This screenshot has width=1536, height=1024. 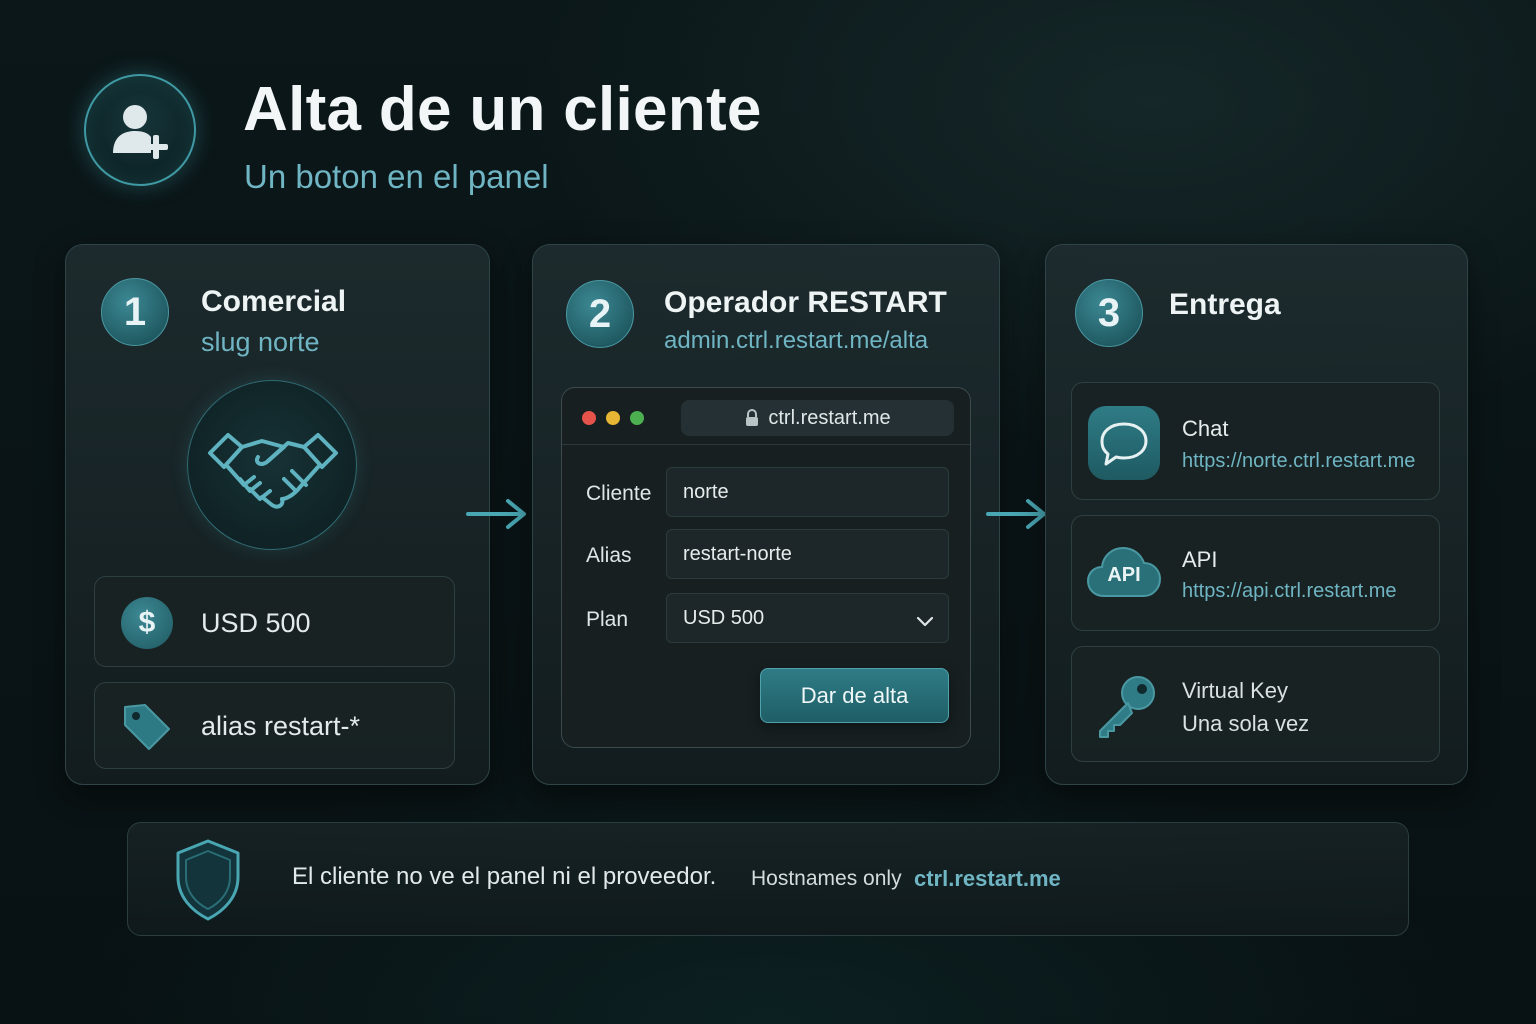 What do you see at coordinates (1246, 723) in the screenshot?
I see `virtual-key-detail: Una sola vez` at bounding box center [1246, 723].